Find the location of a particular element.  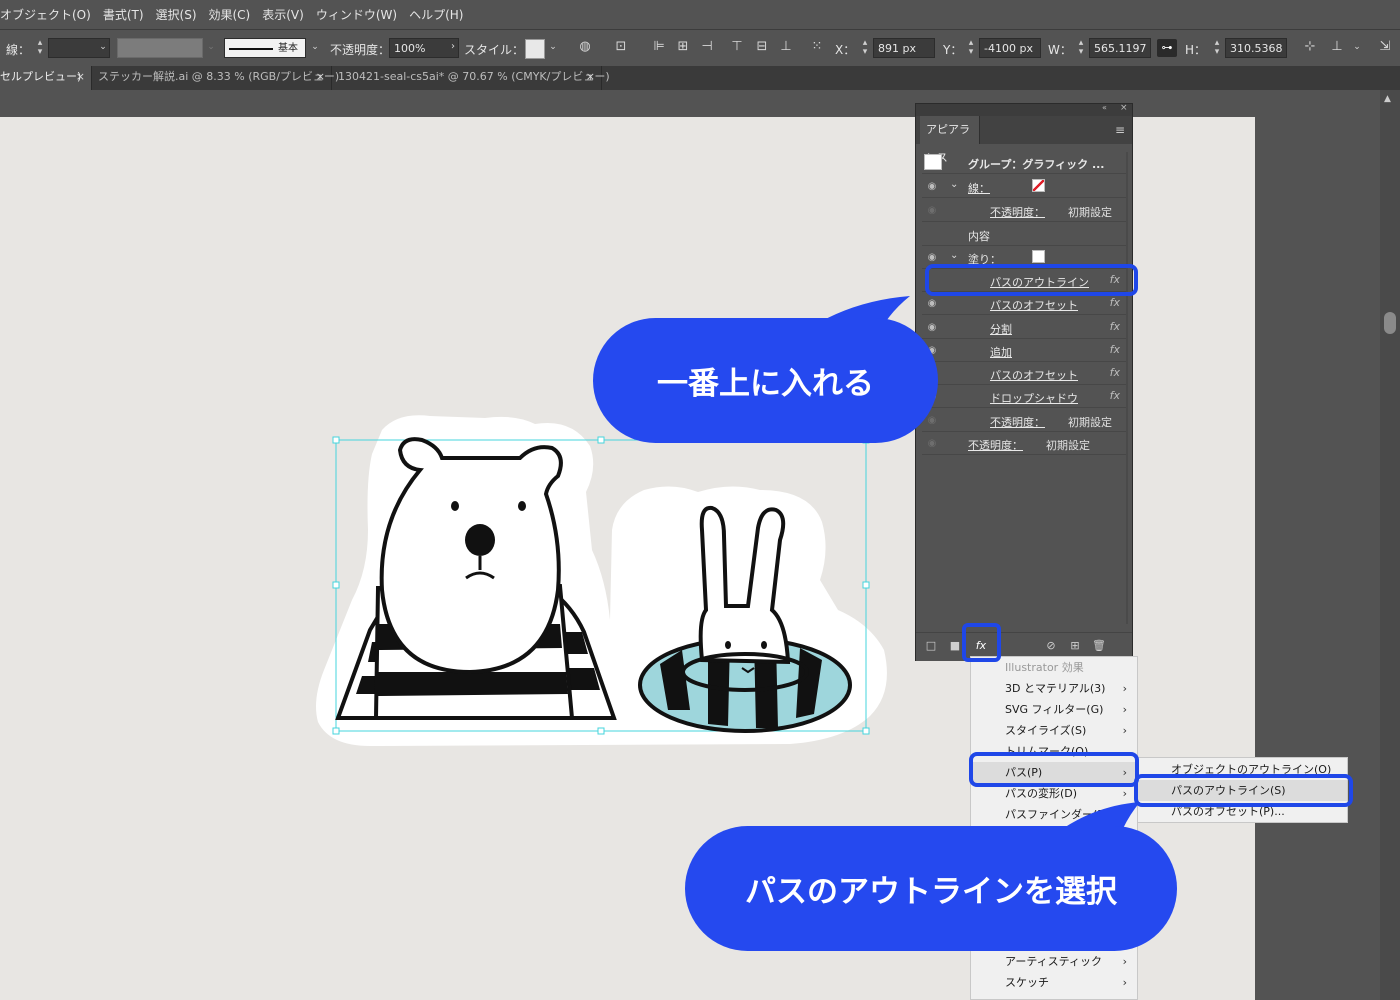

menu-effect: 効果(C) is located at coordinates (230, 14).